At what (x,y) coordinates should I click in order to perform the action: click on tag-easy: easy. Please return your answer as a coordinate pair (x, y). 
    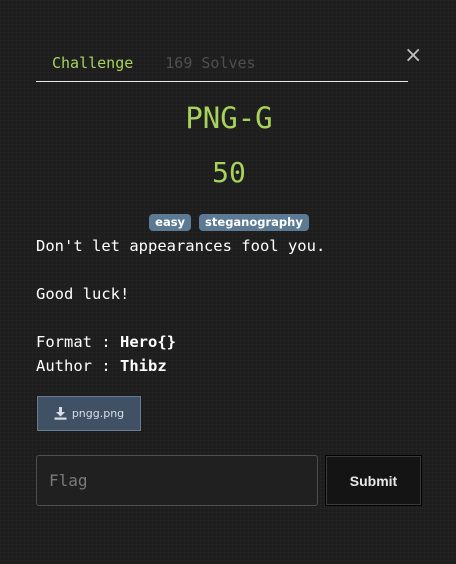
    Looking at the image, I should click on (170, 222).